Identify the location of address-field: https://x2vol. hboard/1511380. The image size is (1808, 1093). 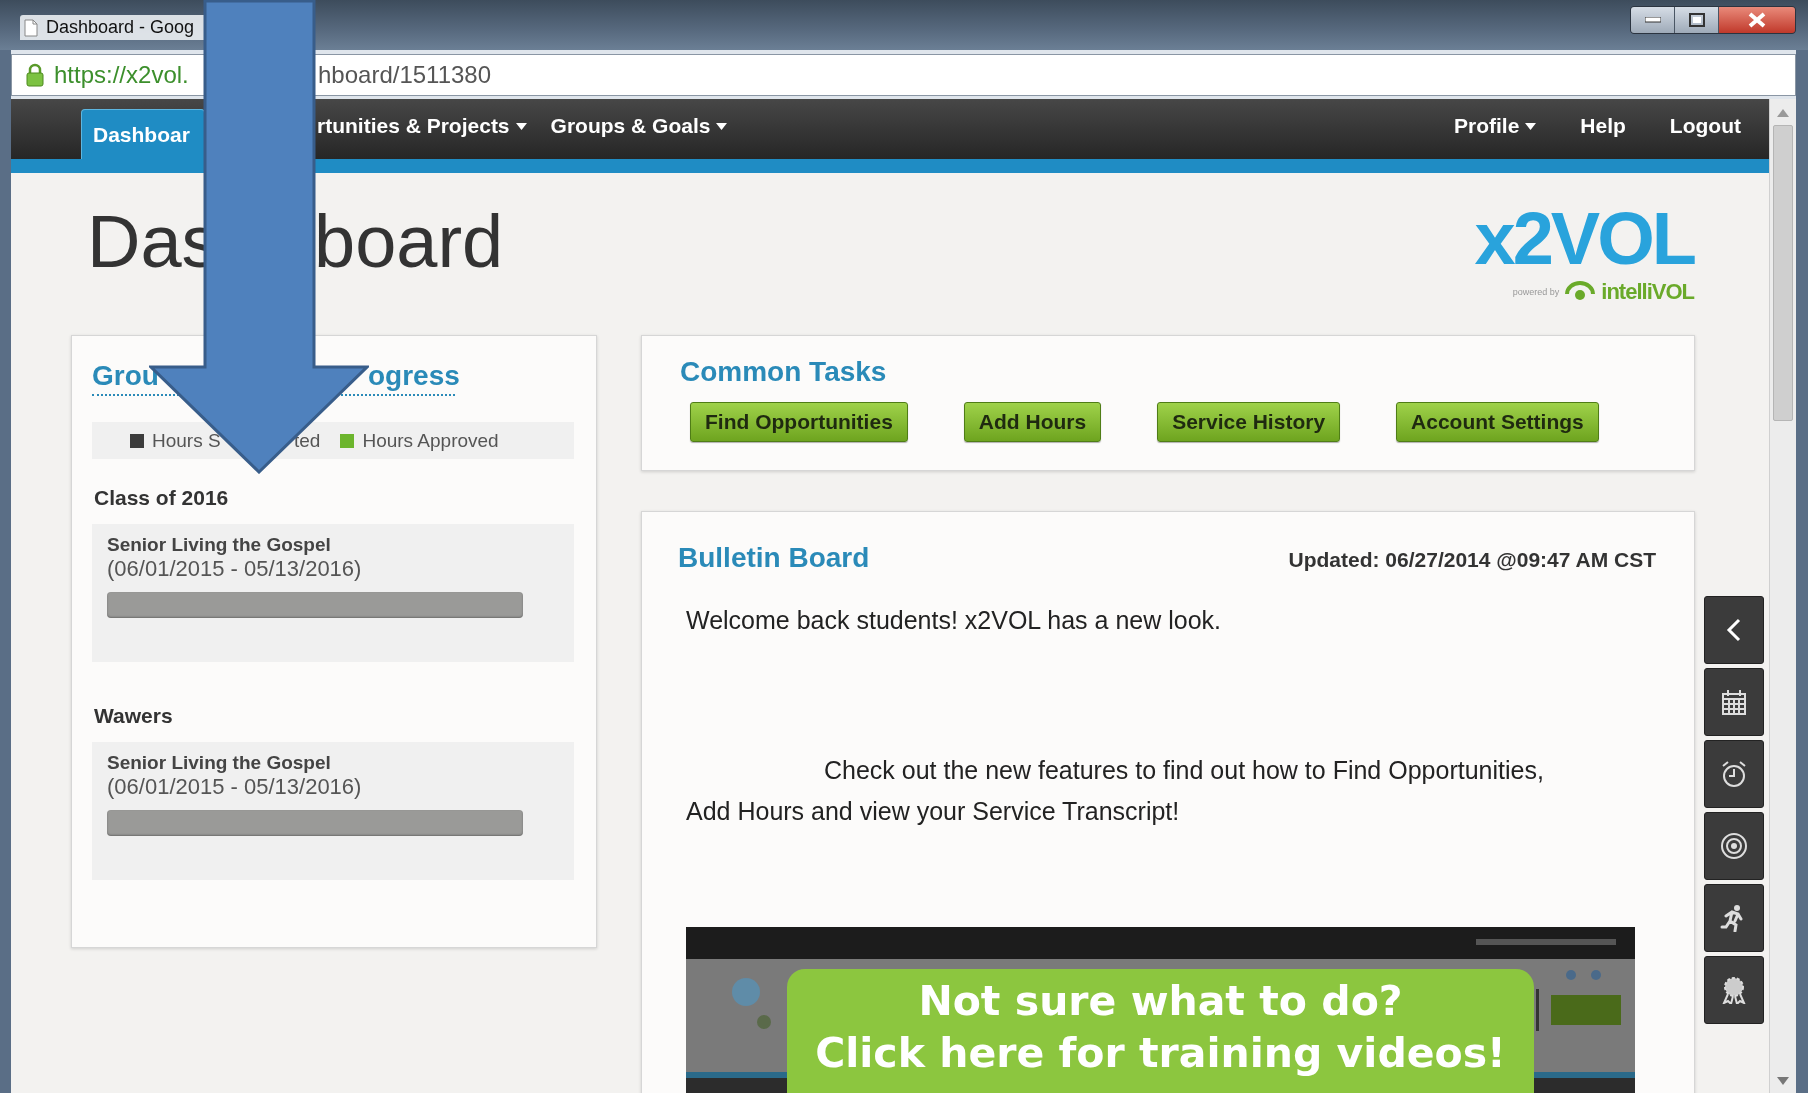
(903, 75).